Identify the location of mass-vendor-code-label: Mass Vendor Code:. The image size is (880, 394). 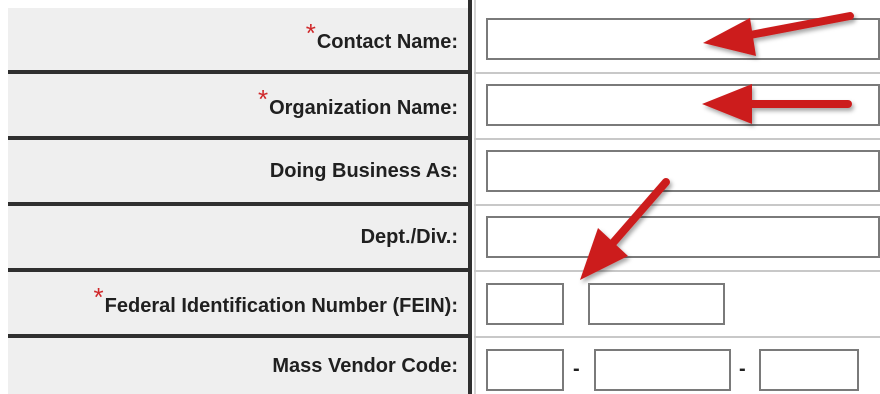
(238, 366).